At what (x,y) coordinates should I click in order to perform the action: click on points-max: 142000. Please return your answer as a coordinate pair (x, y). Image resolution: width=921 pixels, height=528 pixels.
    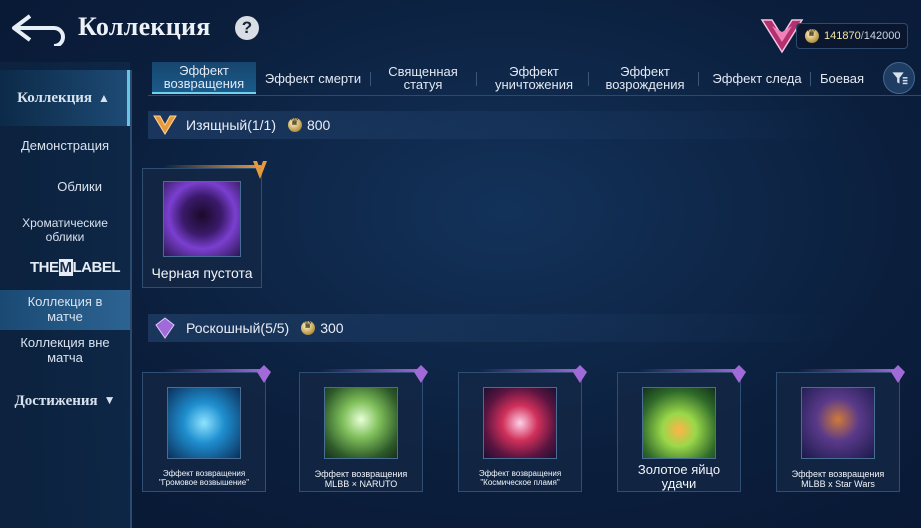
    Looking at the image, I should click on (882, 36).